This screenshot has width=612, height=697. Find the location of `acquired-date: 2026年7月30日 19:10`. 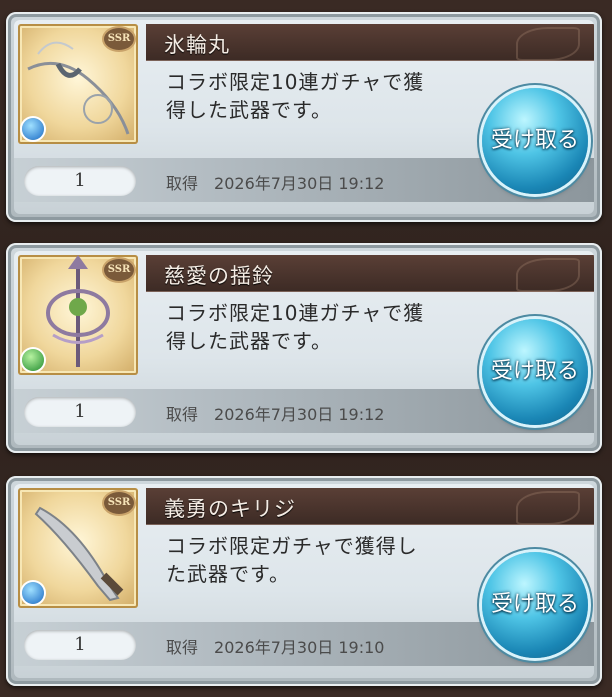

acquired-date: 2026年7月30日 19:10 is located at coordinates (299, 647).